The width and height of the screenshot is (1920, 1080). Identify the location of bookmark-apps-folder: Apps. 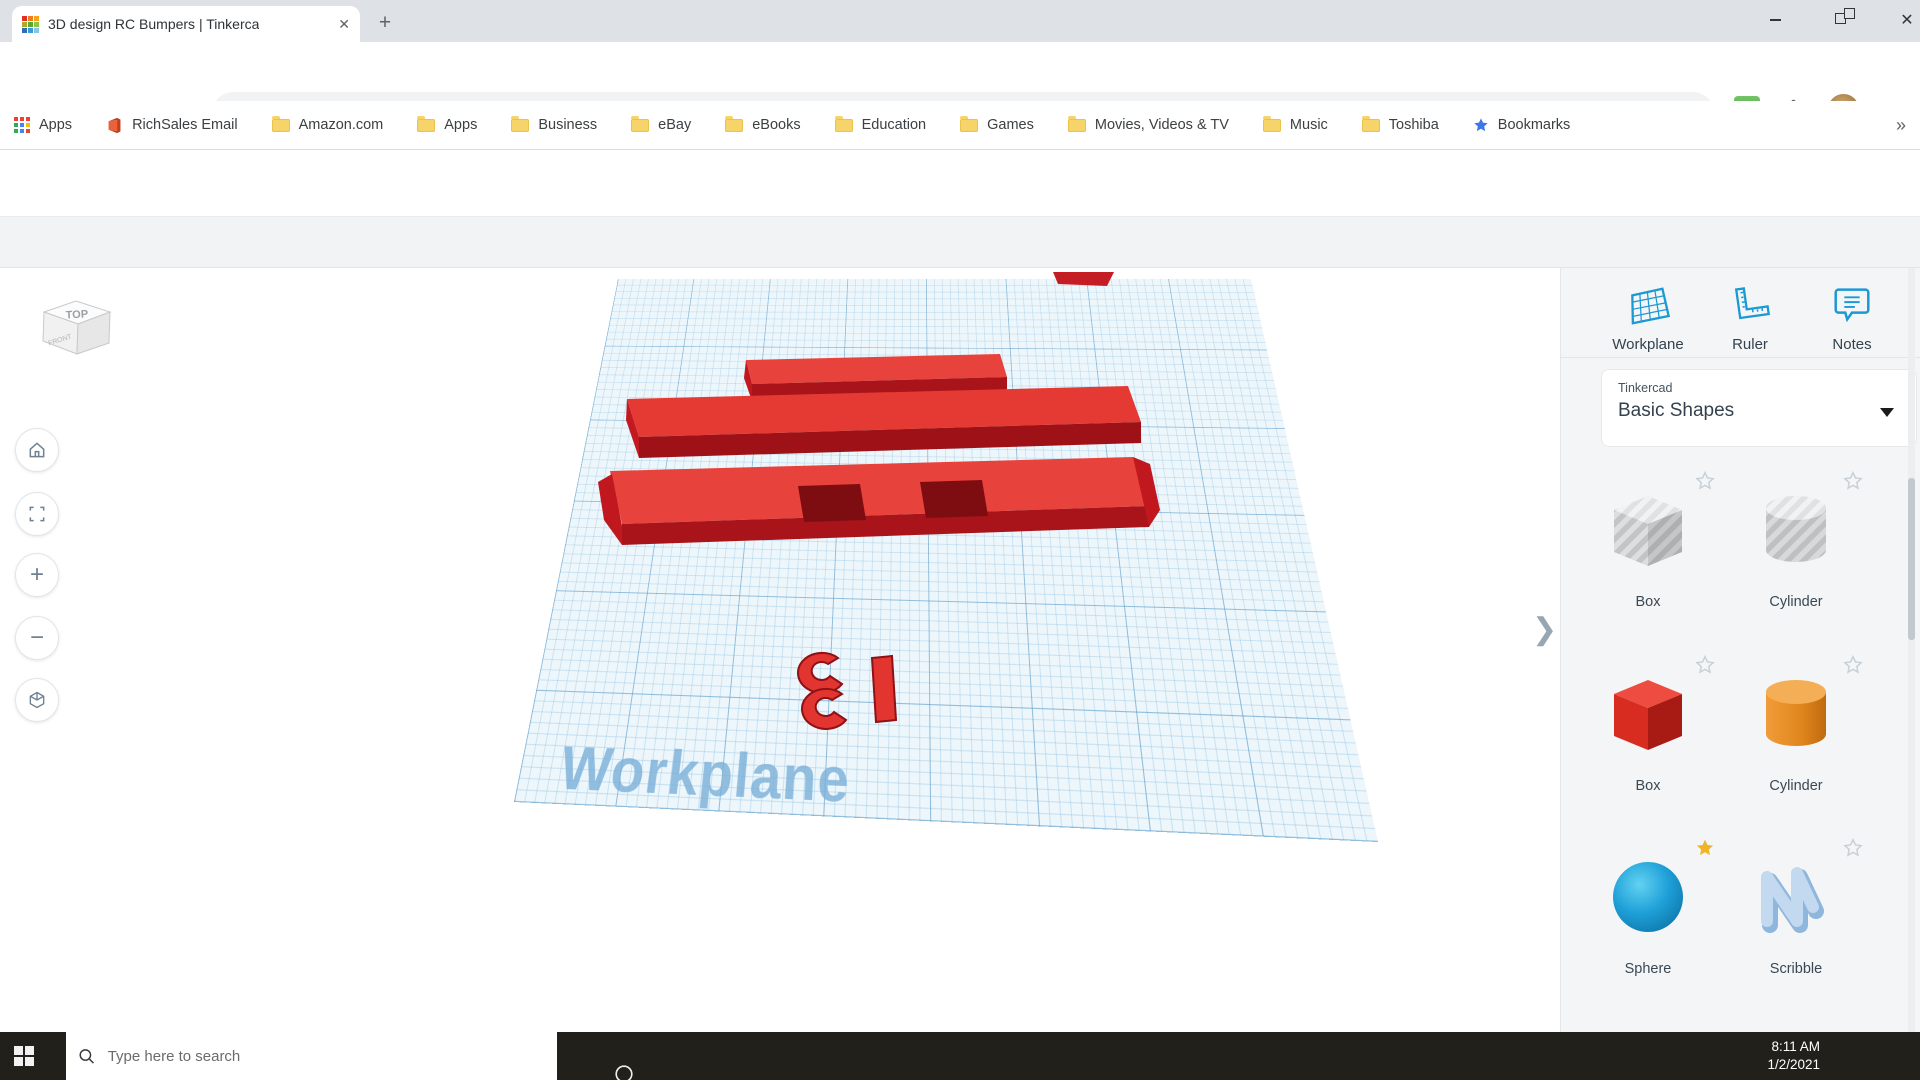
(447, 124).